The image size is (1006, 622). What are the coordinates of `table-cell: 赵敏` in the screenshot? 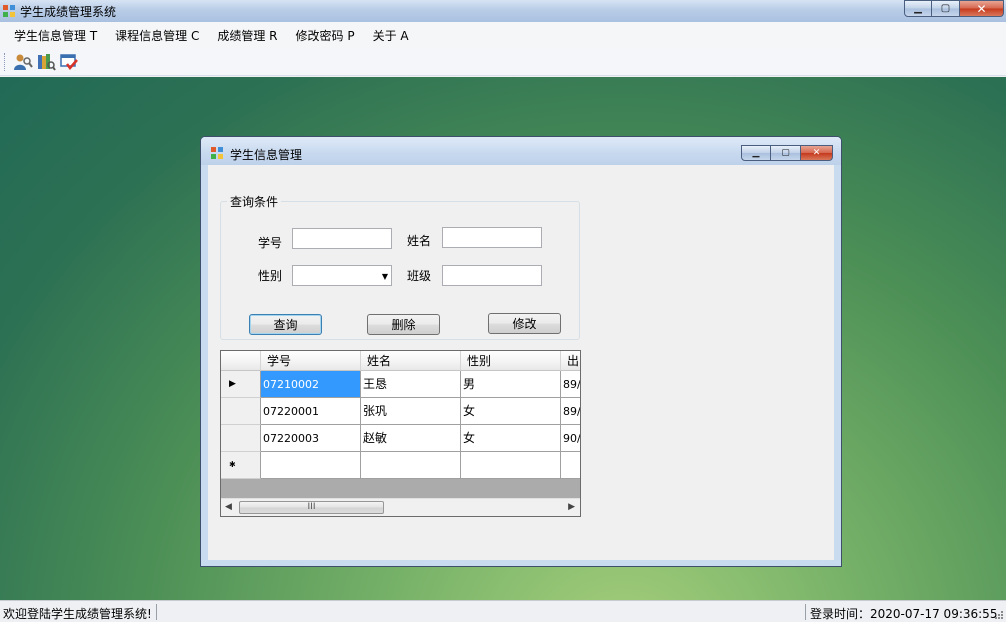 It's located at (411, 438).